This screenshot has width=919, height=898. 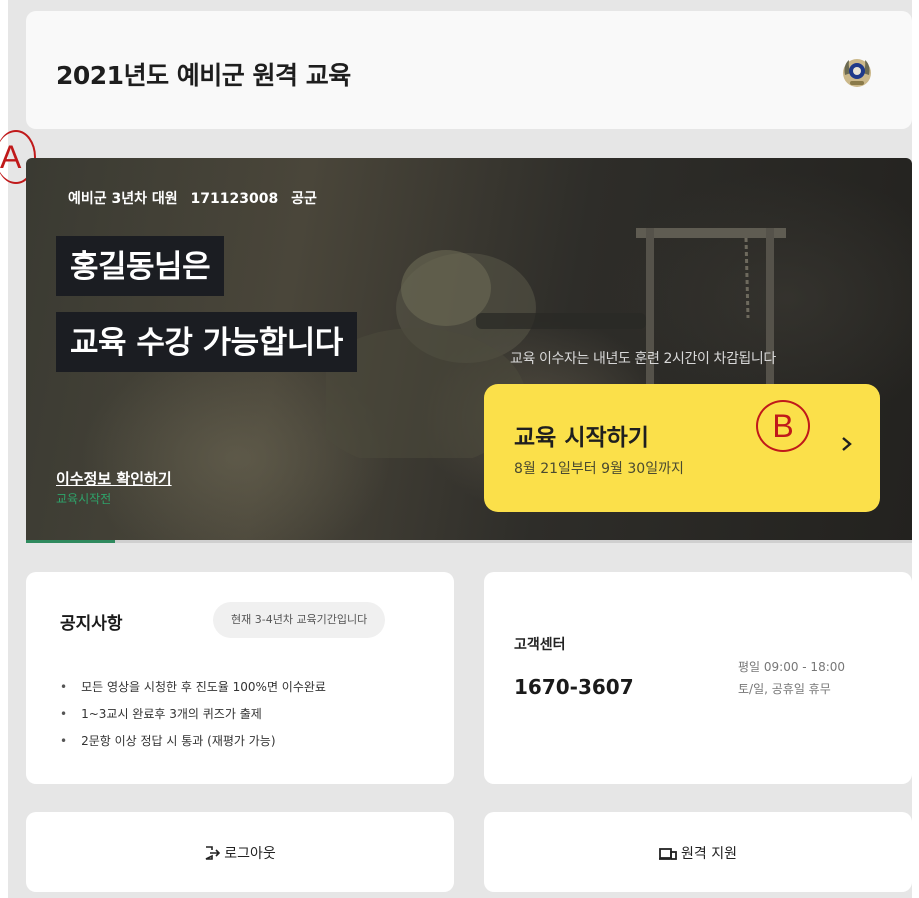 I want to click on remote-support-button-content: 원격 지원, so click(x=698, y=853).